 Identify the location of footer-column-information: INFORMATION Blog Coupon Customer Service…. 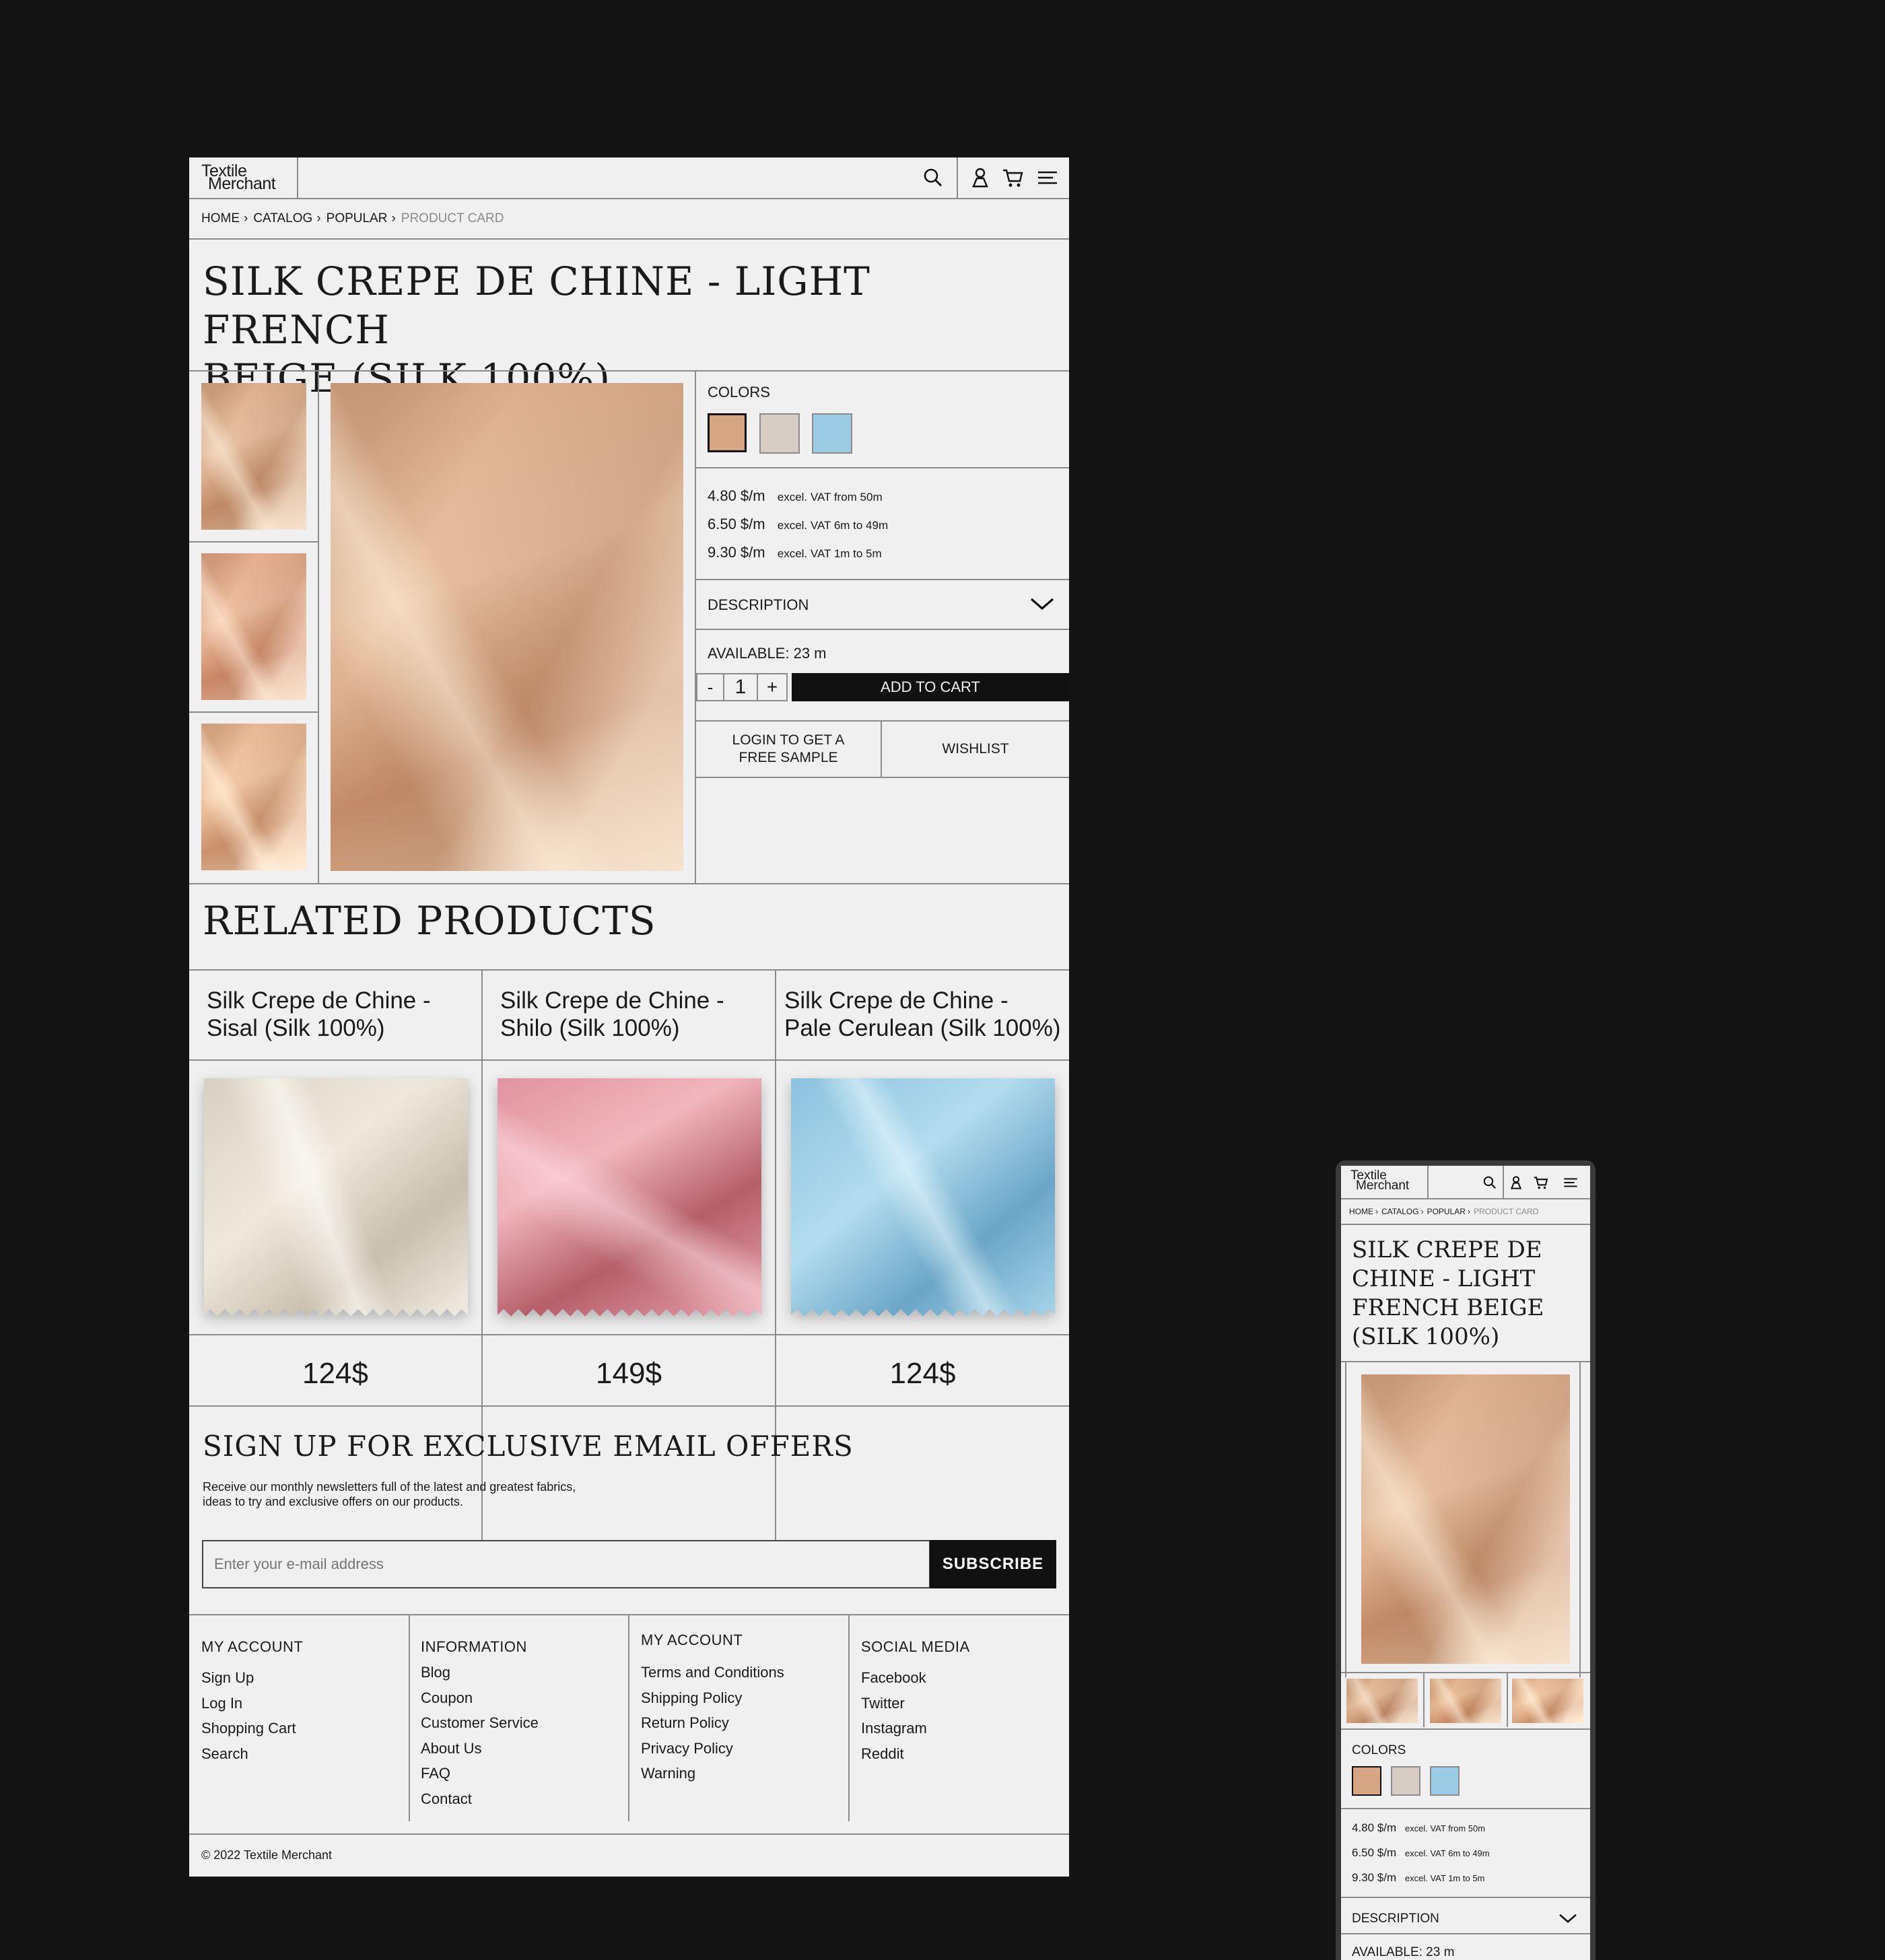
(480, 1725).